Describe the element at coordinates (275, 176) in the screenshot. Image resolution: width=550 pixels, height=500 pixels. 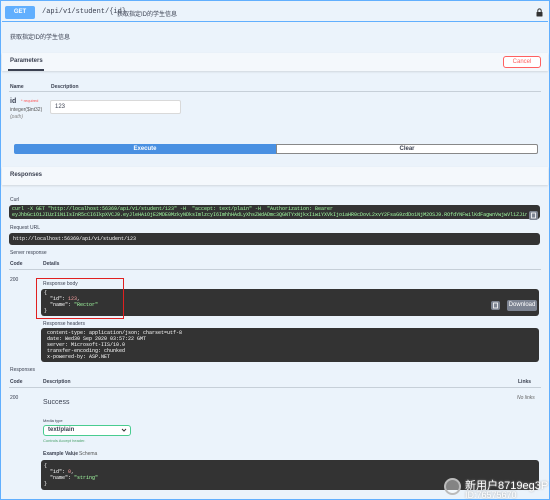
I see `responses-header: Responses` at that location.